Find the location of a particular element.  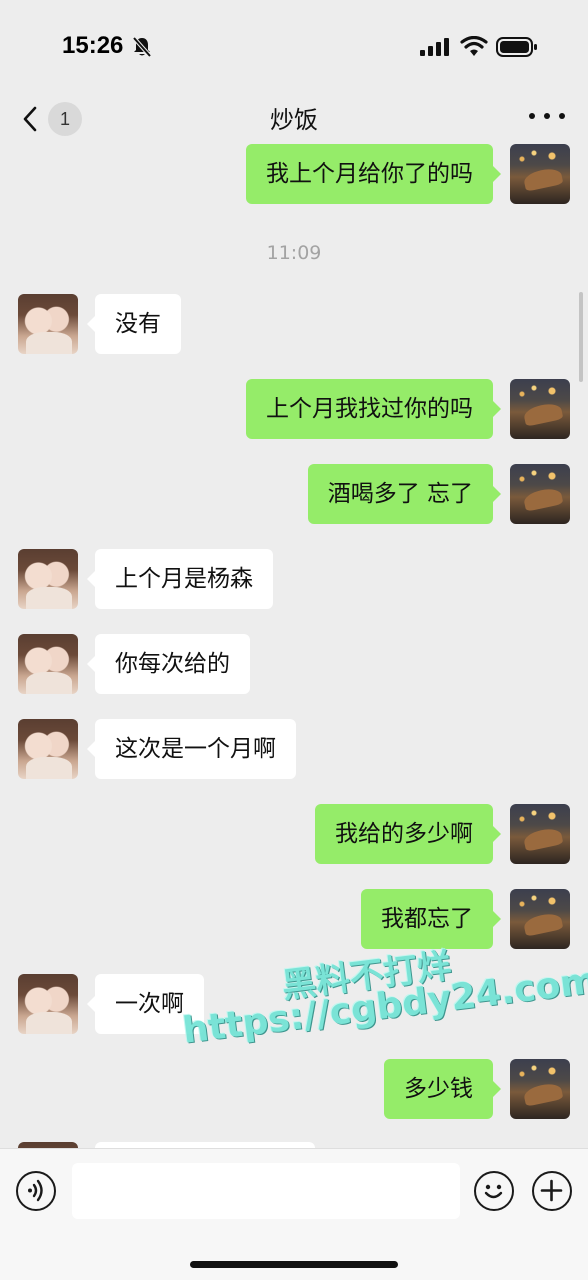

incoming-message-bubble: 这次是一个月啊 is located at coordinates (191, 749).